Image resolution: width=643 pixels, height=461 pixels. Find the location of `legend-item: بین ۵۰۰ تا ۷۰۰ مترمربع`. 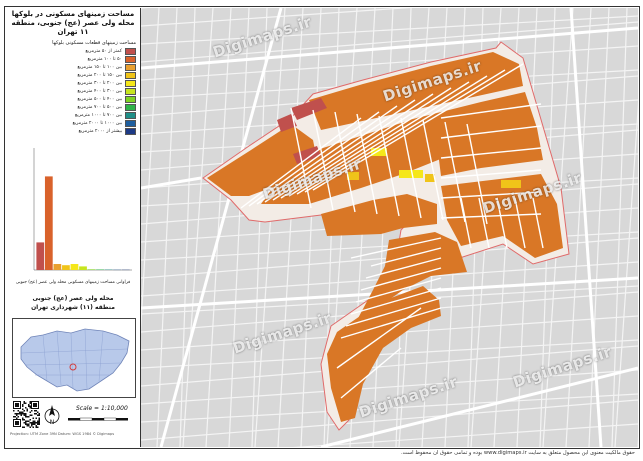

legend-item: بین ۵۰۰ تا ۷۰۰ مترمربع is located at coordinates (74, 107).